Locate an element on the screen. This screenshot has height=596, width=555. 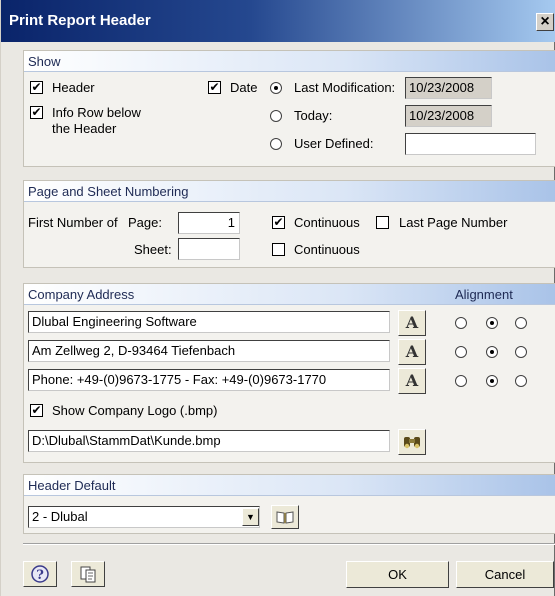
last-modification-radio is located at coordinates (276, 88).